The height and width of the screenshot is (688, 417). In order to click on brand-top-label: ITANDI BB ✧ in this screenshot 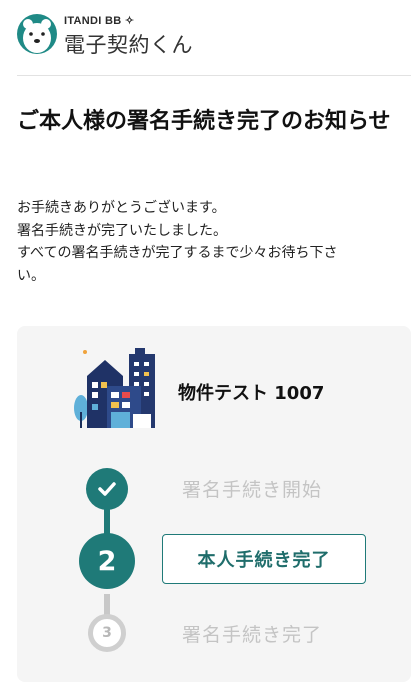, I will do `click(99, 21)`.